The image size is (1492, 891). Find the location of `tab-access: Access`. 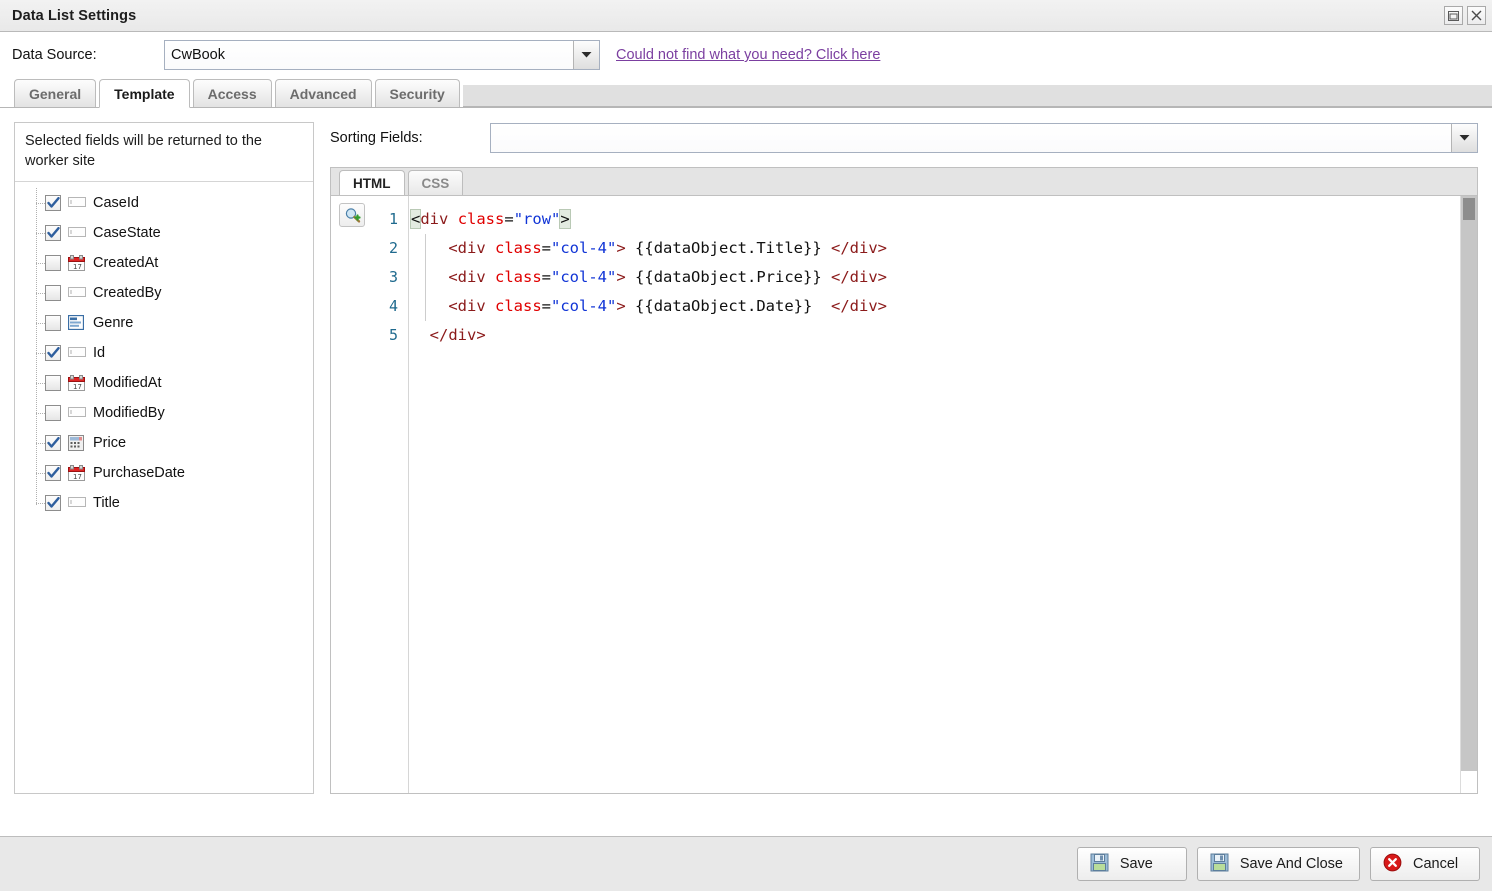

tab-access: Access is located at coordinates (232, 93).